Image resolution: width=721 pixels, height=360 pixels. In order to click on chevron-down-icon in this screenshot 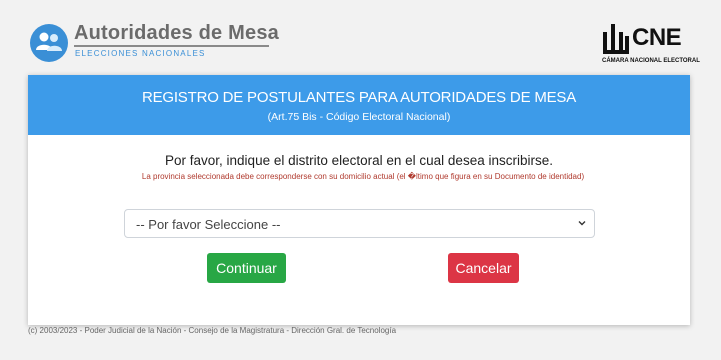, I will do `click(582, 223)`.